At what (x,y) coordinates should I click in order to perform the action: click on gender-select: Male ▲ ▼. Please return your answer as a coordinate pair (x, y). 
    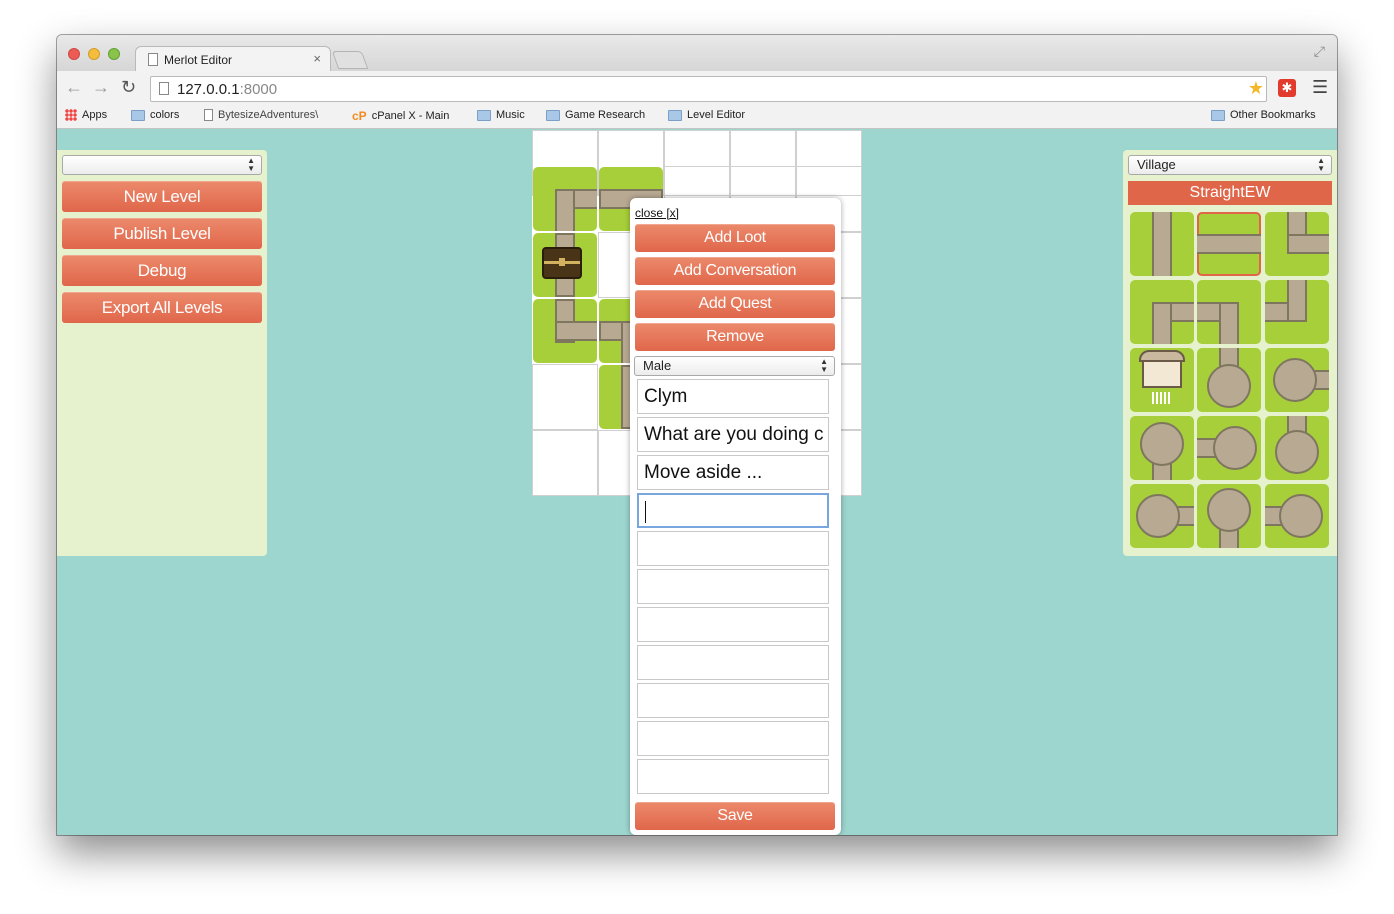
    Looking at the image, I should click on (734, 366).